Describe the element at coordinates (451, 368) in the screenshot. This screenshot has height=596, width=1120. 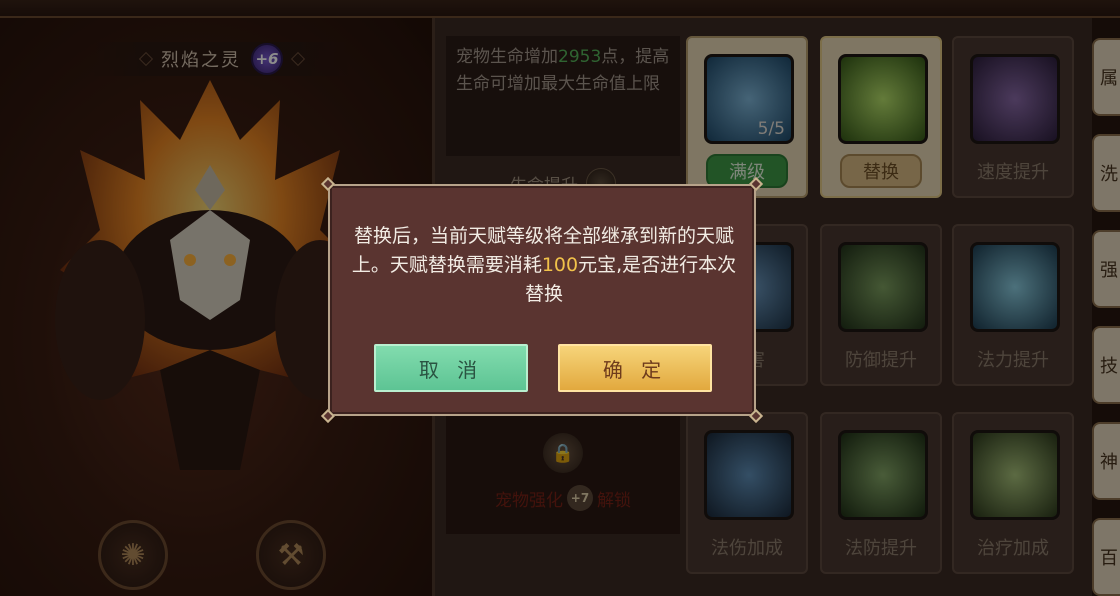
I see `cancel-button: 取 消` at that location.